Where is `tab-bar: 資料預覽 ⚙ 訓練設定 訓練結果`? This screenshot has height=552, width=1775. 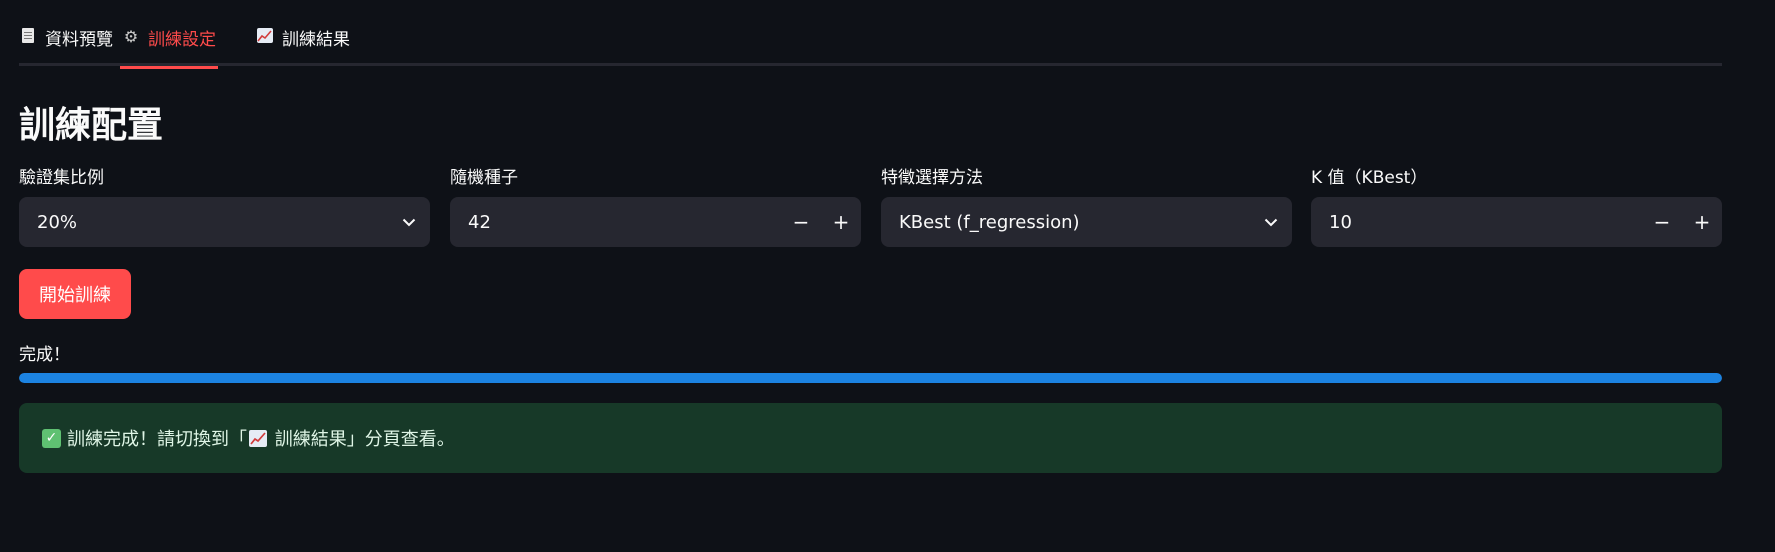
tab-bar: 資料預覽 ⚙ 訓練設定 訓練結果 is located at coordinates (870, 34).